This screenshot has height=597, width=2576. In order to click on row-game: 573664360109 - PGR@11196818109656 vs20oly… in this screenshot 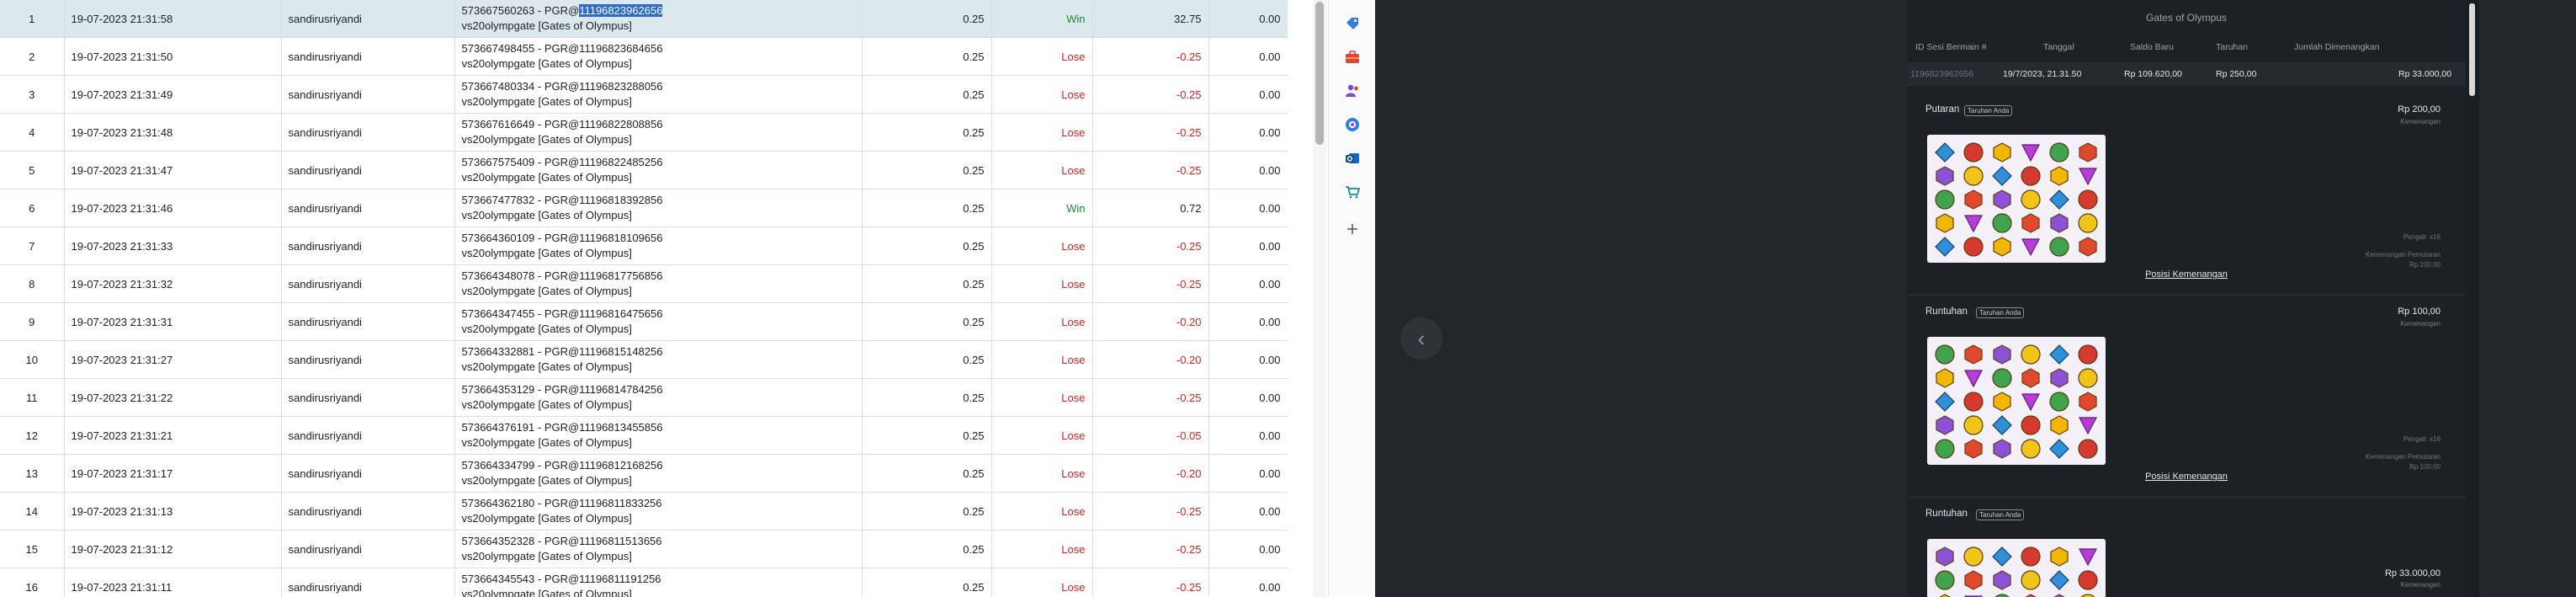, I will do `click(658, 246)`.